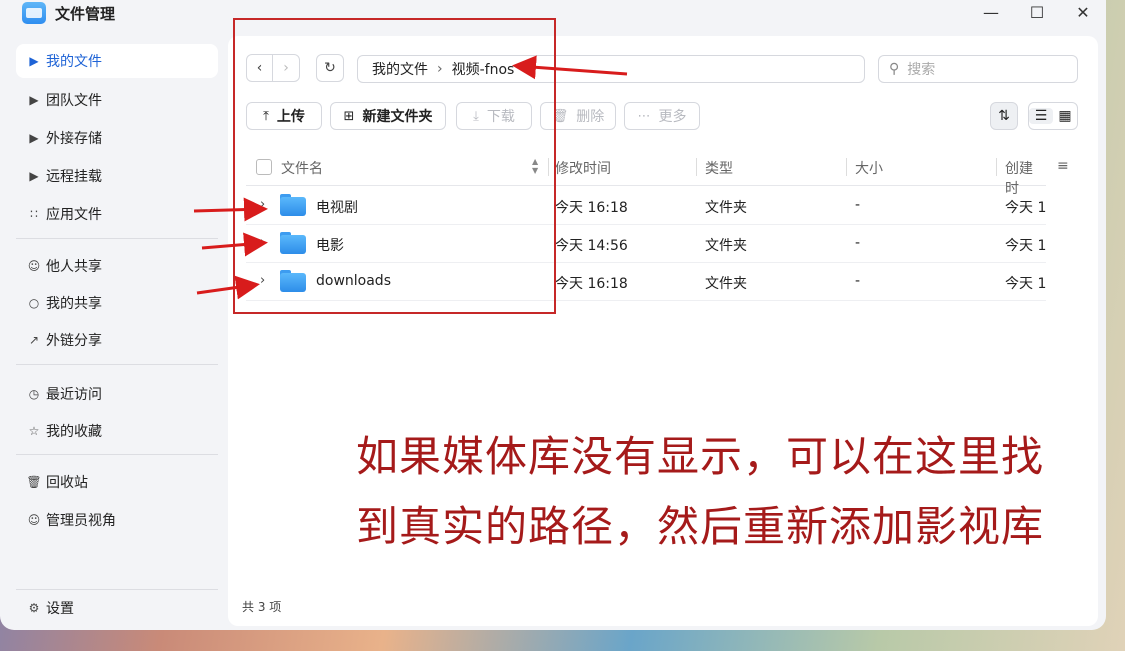 This screenshot has width=1125, height=651. I want to click on annotation-text: 如果媒体库没有显示，可以在这里找到真实的路径，然后重新添加影视库, so click(700, 491).